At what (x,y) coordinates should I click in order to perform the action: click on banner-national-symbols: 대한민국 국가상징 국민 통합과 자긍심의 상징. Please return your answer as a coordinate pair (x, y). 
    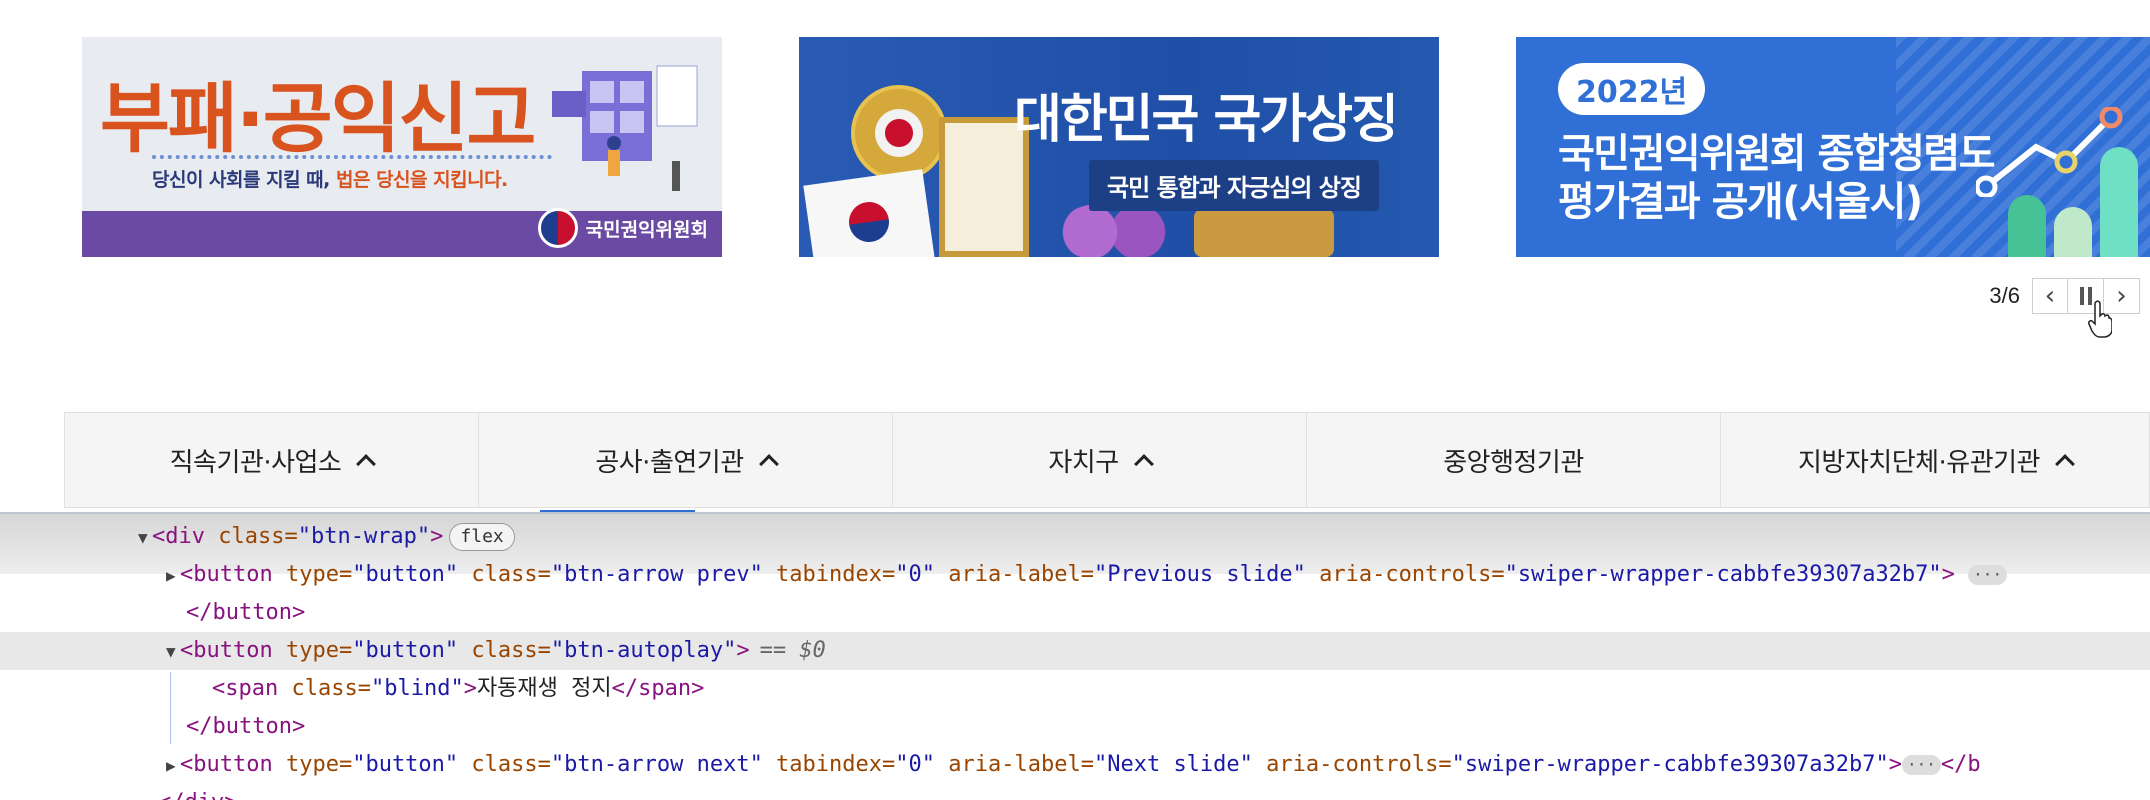
    Looking at the image, I should click on (1119, 147).